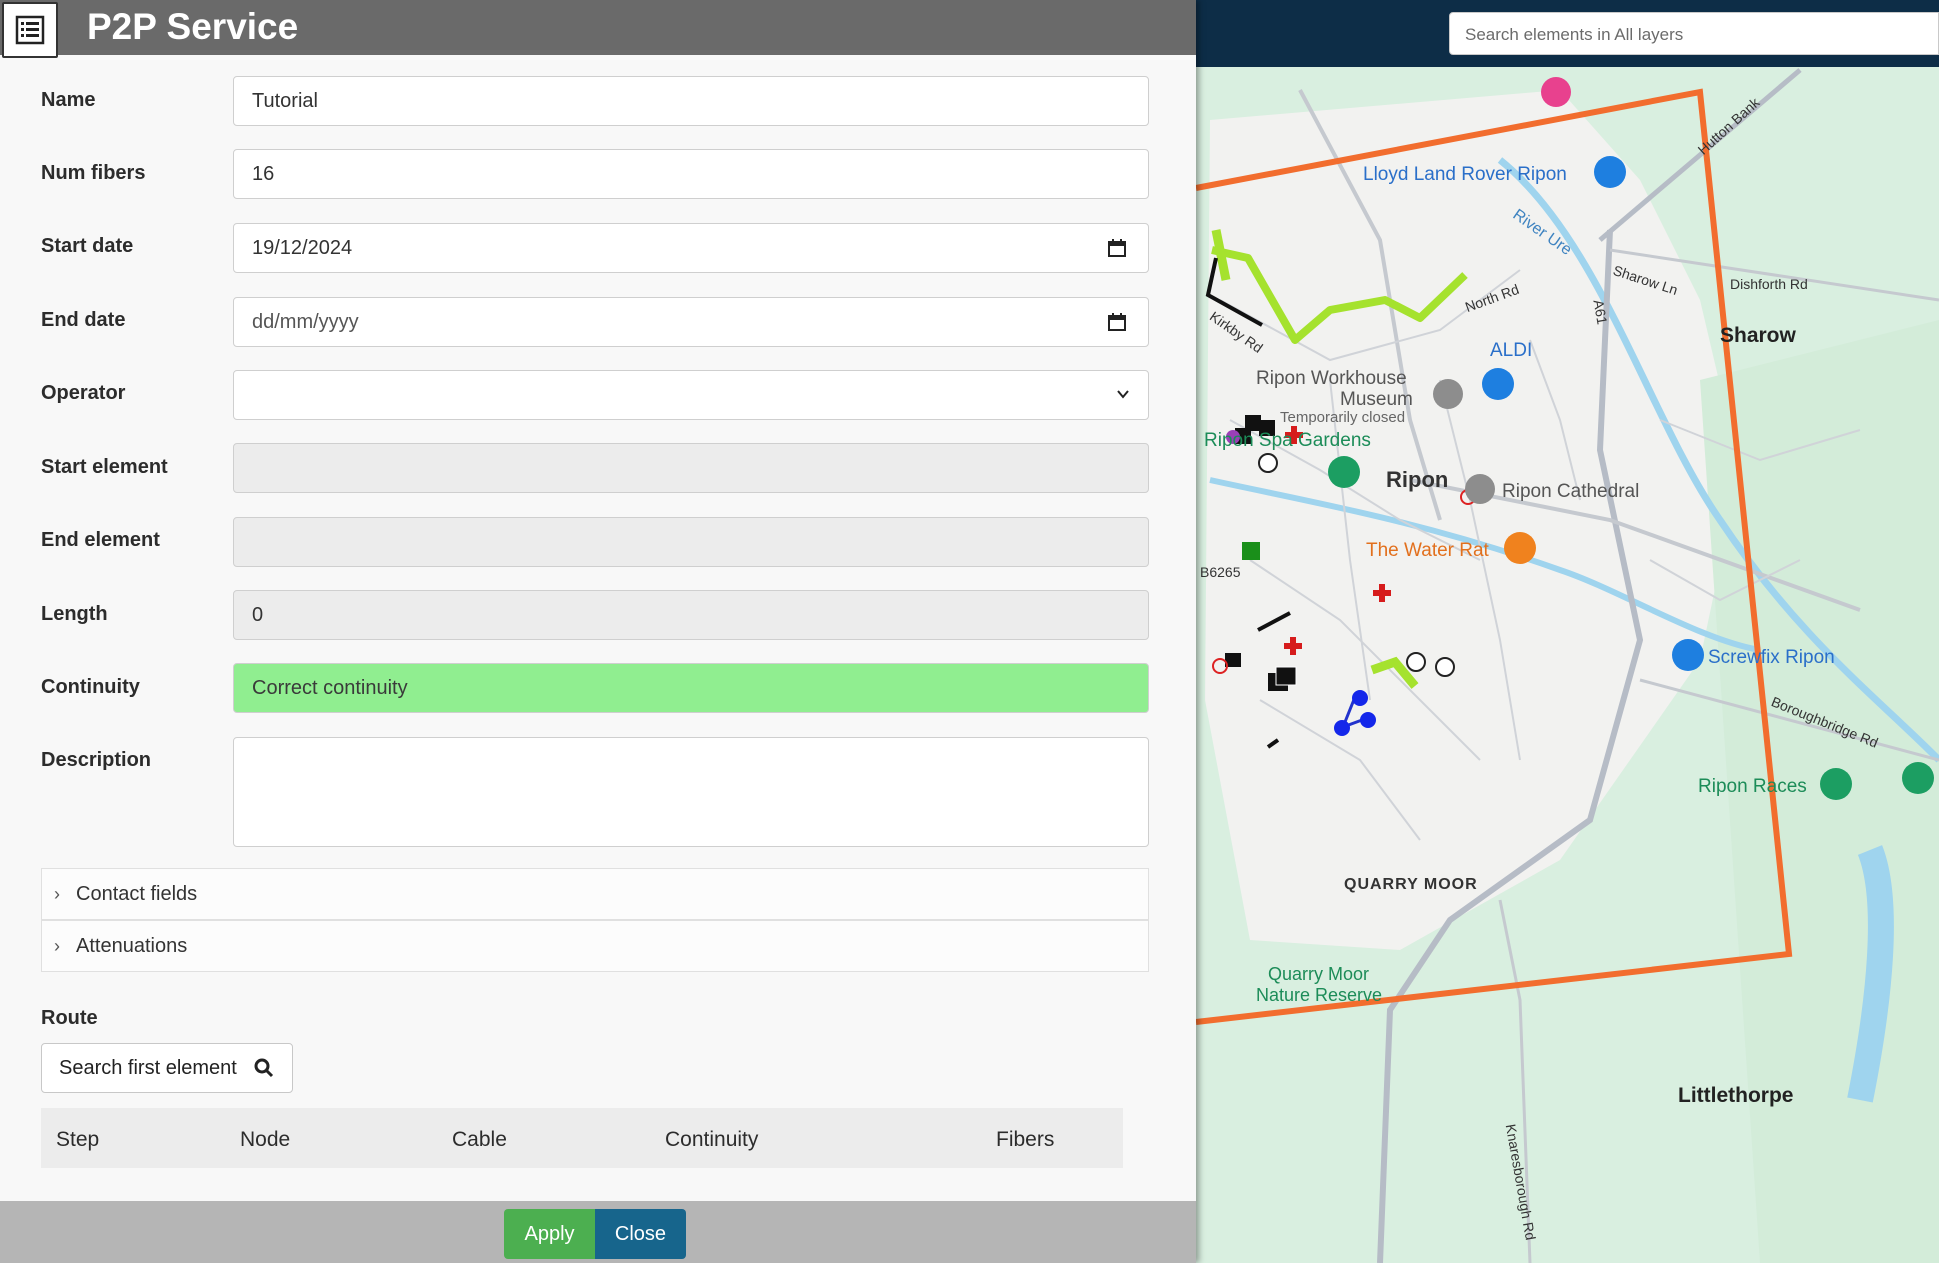 This screenshot has height=1263, width=1939. I want to click on end-date-input: dd/mm/yyyy, so click(691, 322).